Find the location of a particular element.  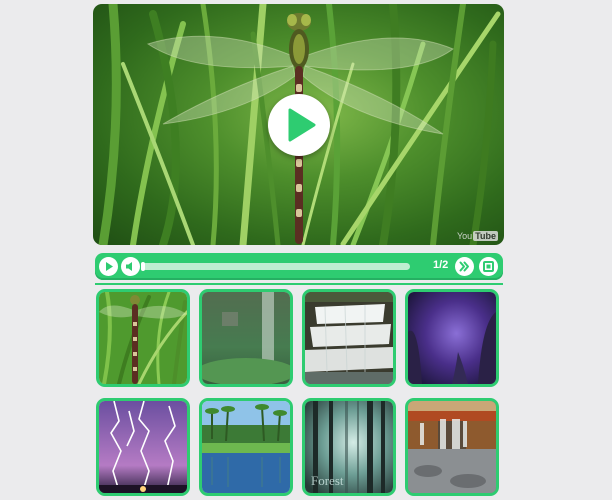

thumbnail-misty-waterfall is located at coordinates (246, 338).